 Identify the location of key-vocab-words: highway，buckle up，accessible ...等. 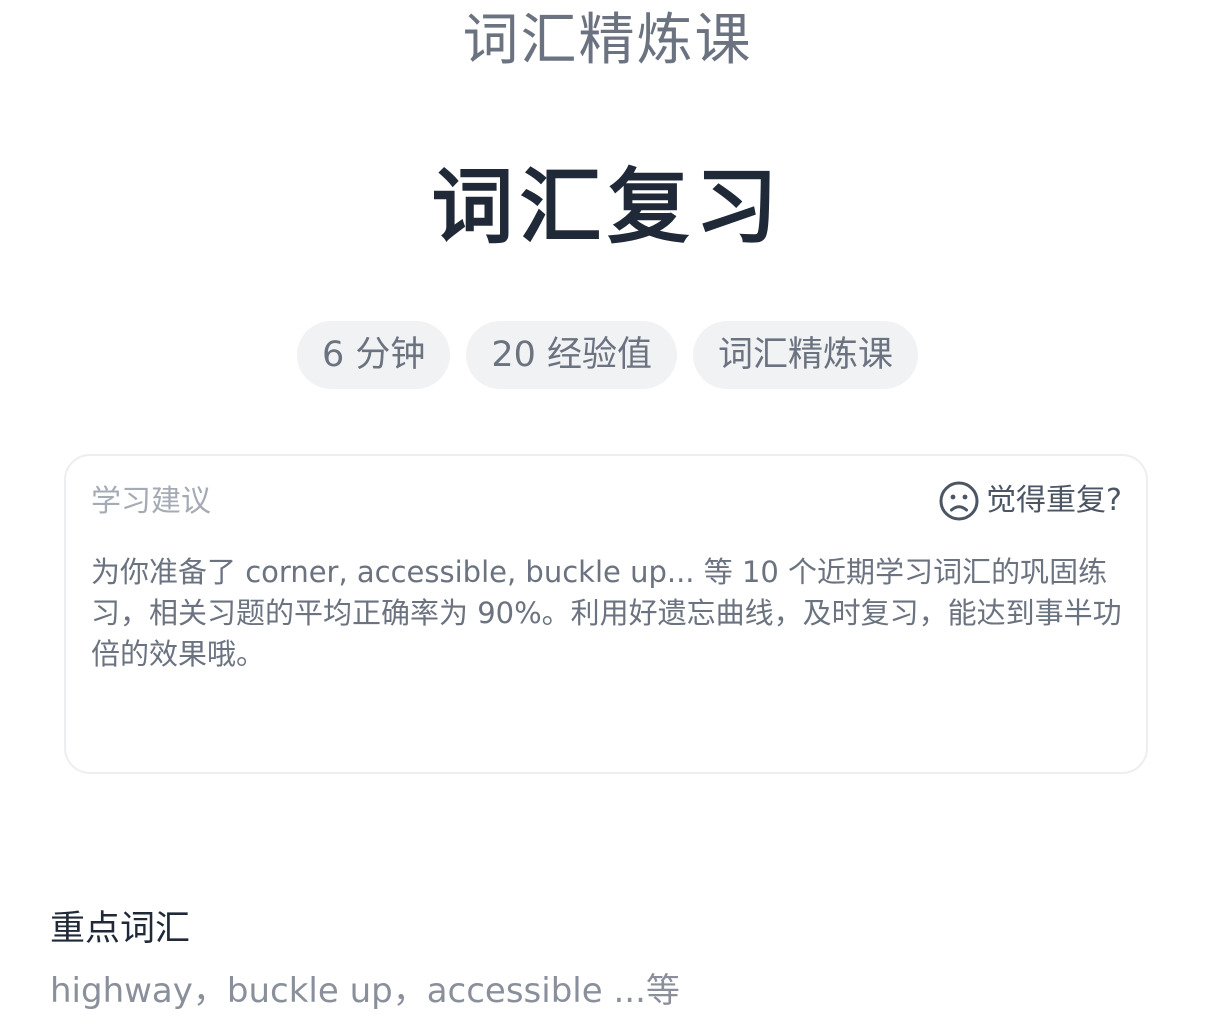
(365, 991).